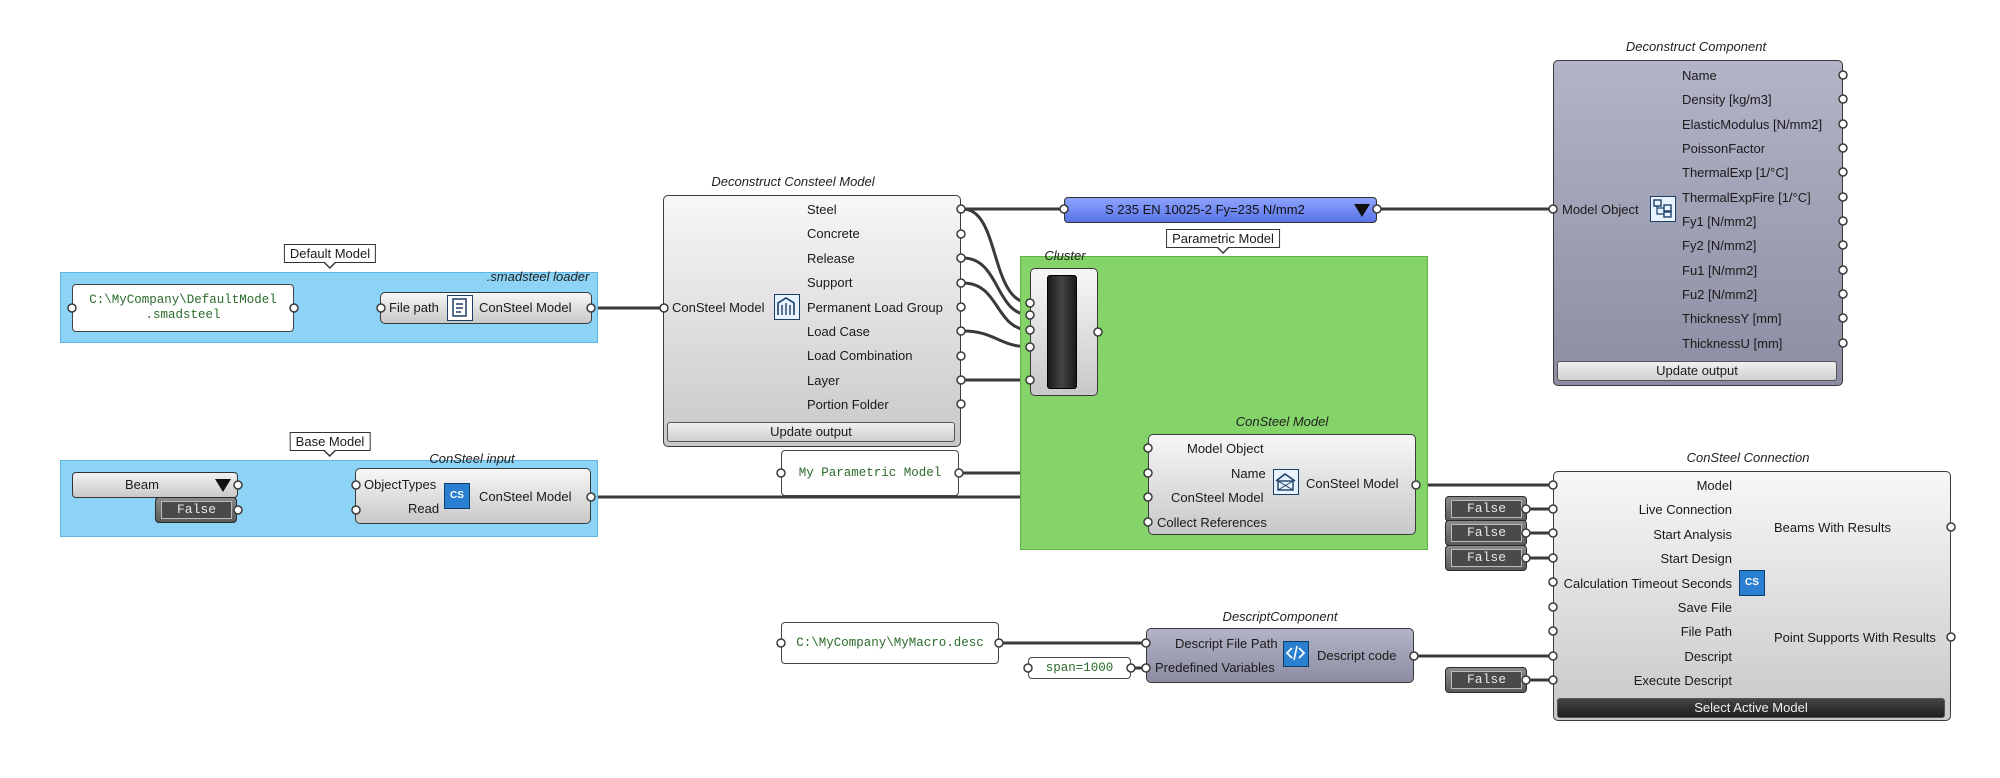 This screenshot has width=2000, height=778. I want to click on deconstruct-output-steel: Steel, so click(822, 209).